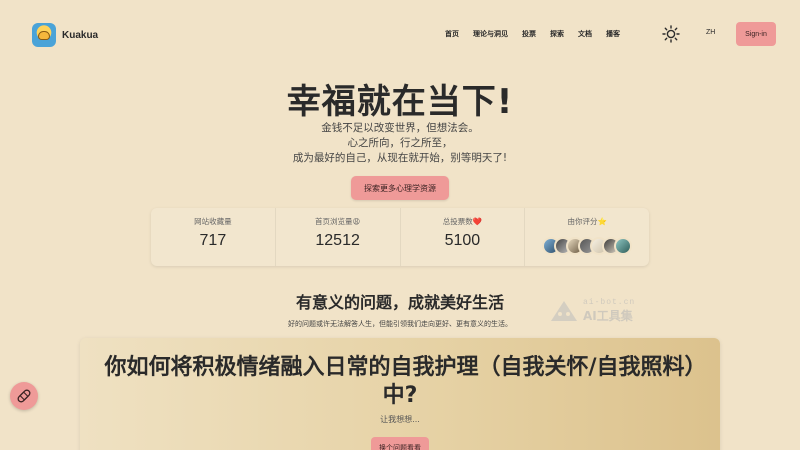 This screenshot has height=450, width=800. I want to click on stat-rating: 由你评分⭐, so click(586, 237).